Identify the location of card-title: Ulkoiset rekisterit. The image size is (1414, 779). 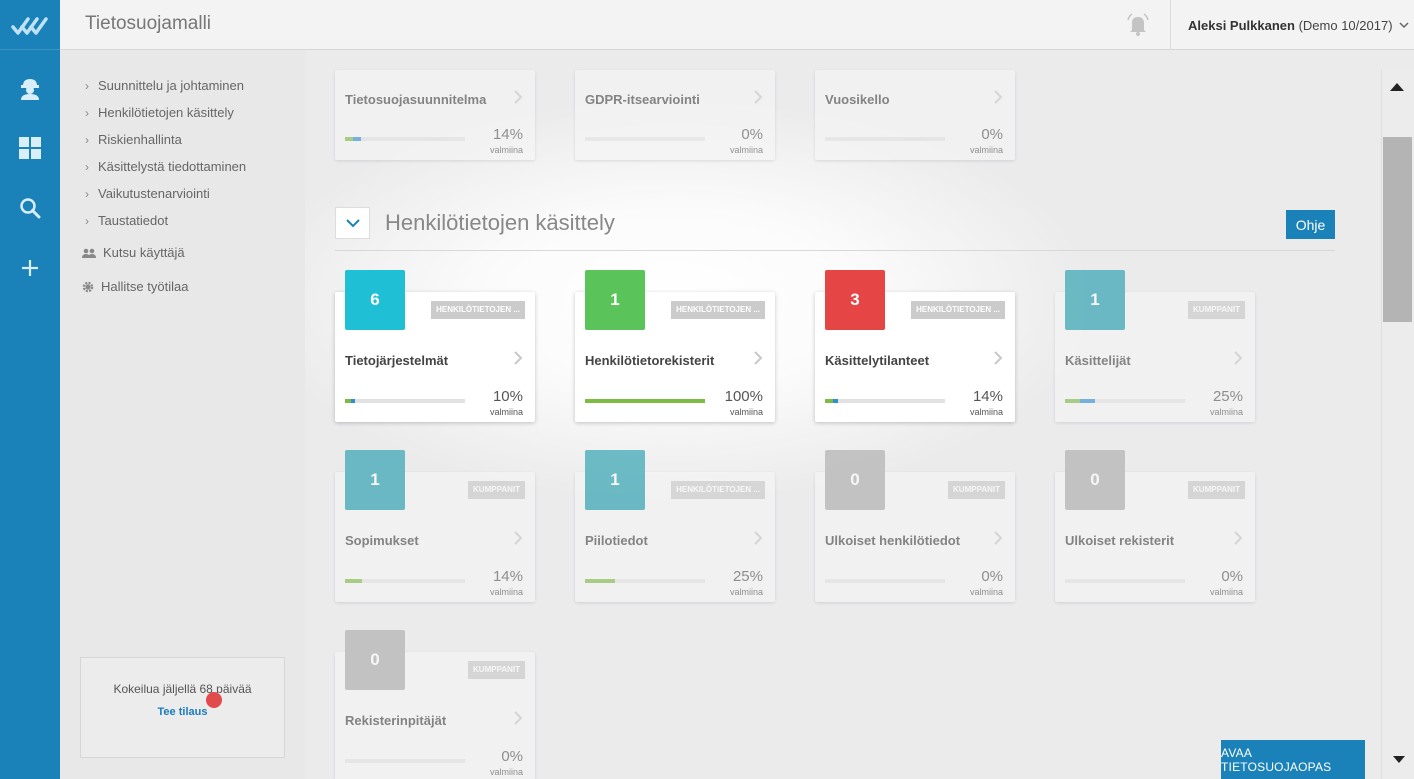
(1120, 540).